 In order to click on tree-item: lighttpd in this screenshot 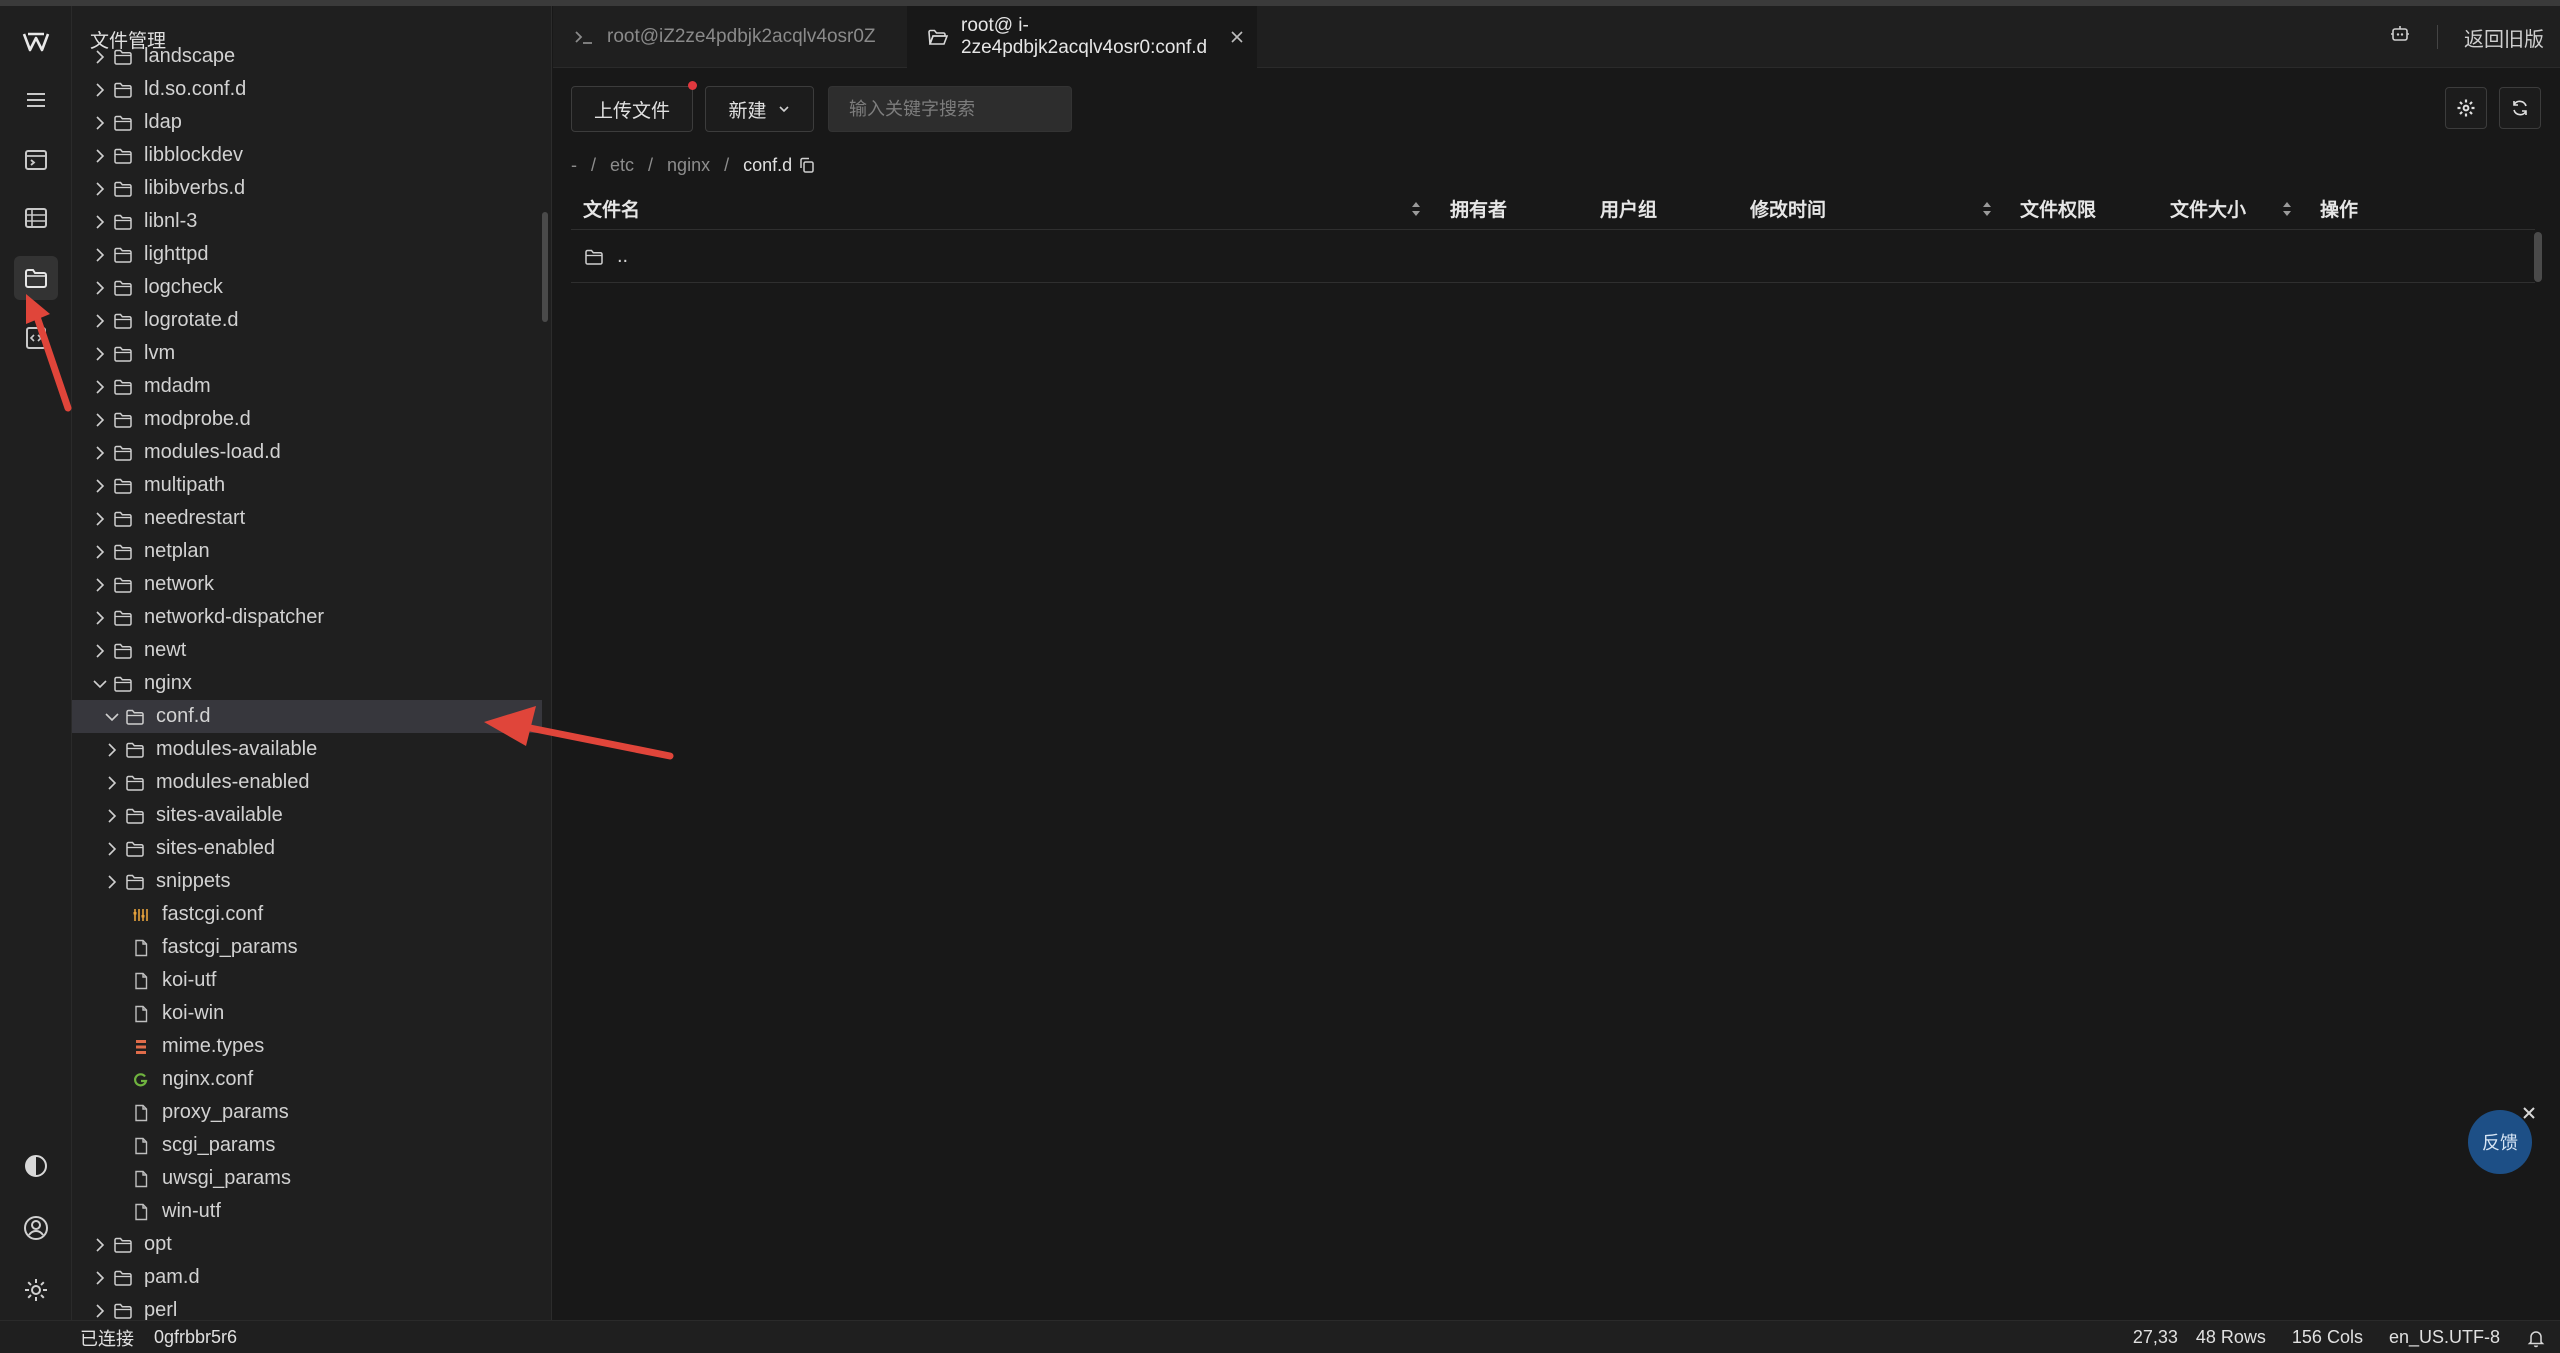, I will do `click(307, 254)`.